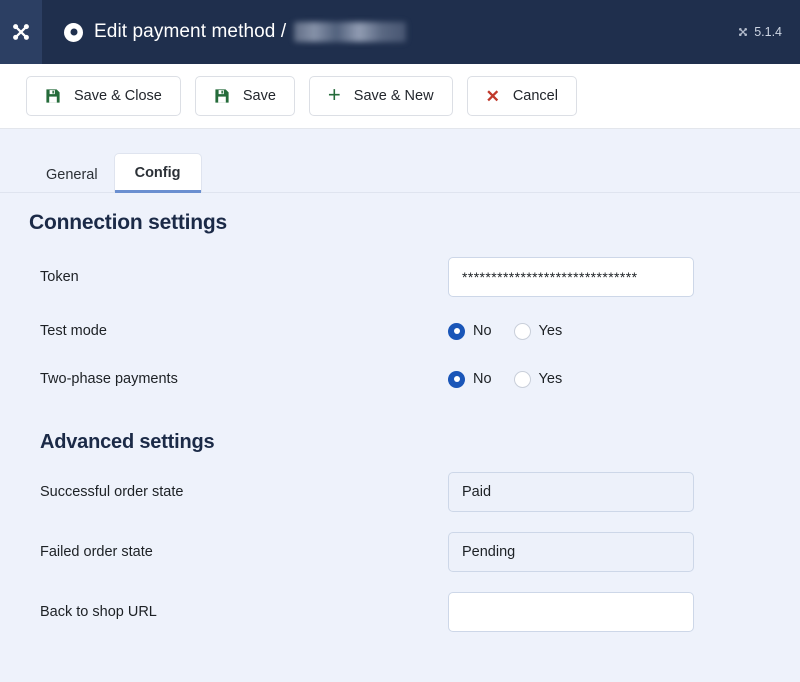 This screenshot has height=682, width=800. I want to click on close-icon: ✕, so click(492, 96).